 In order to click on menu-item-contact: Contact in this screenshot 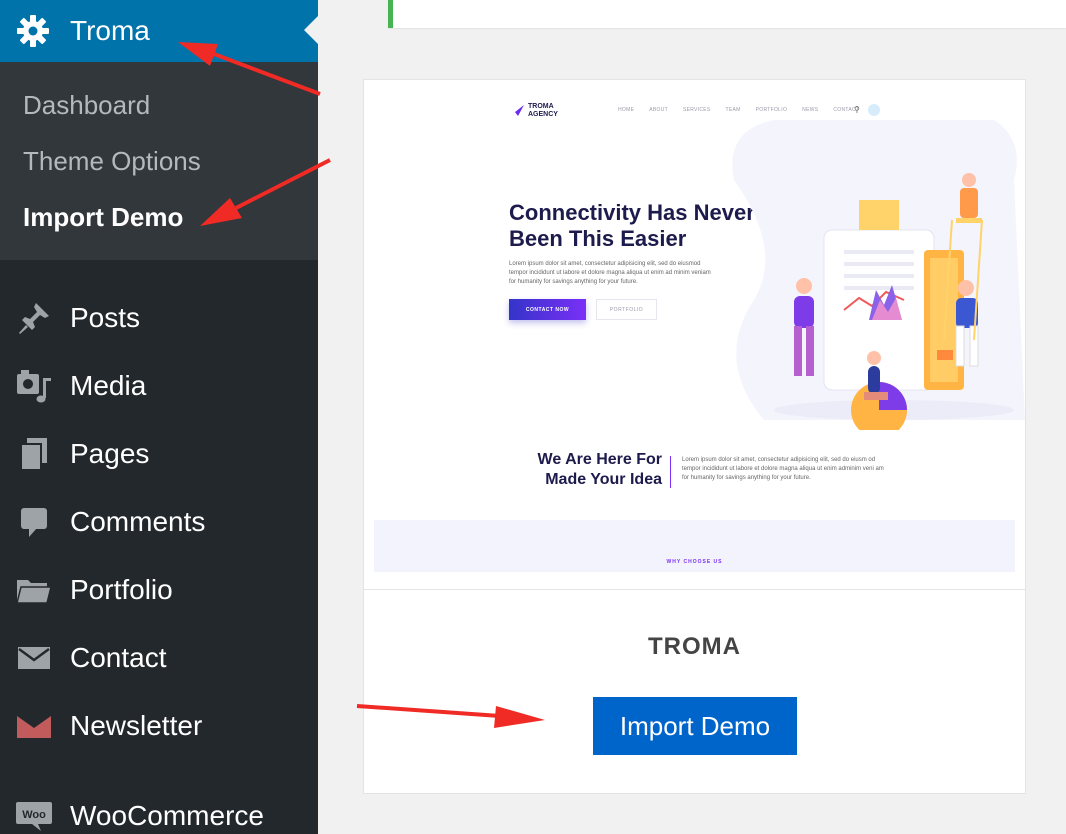, I will do `click(159, 658)`.